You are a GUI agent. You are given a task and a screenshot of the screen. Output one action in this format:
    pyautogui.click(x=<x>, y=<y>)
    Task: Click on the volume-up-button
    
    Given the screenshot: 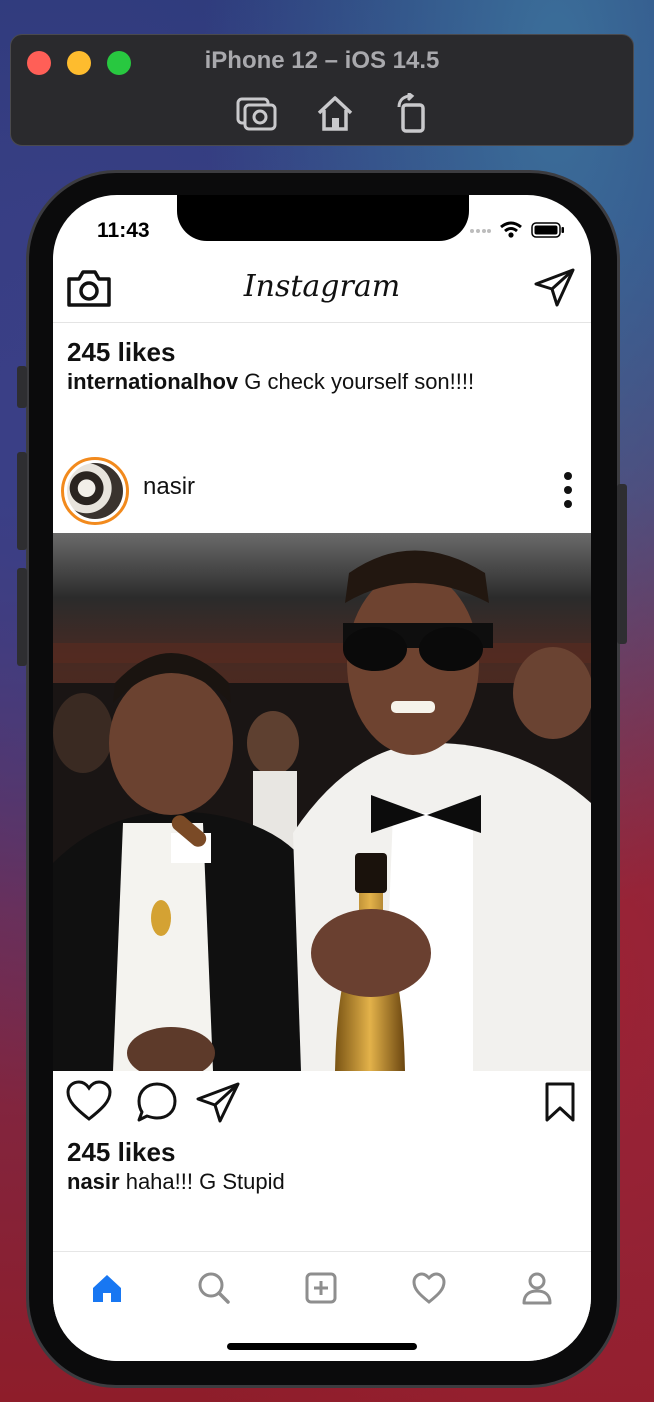 What is the action you would take?
    pyautogui.click(x=22, y=501)
    